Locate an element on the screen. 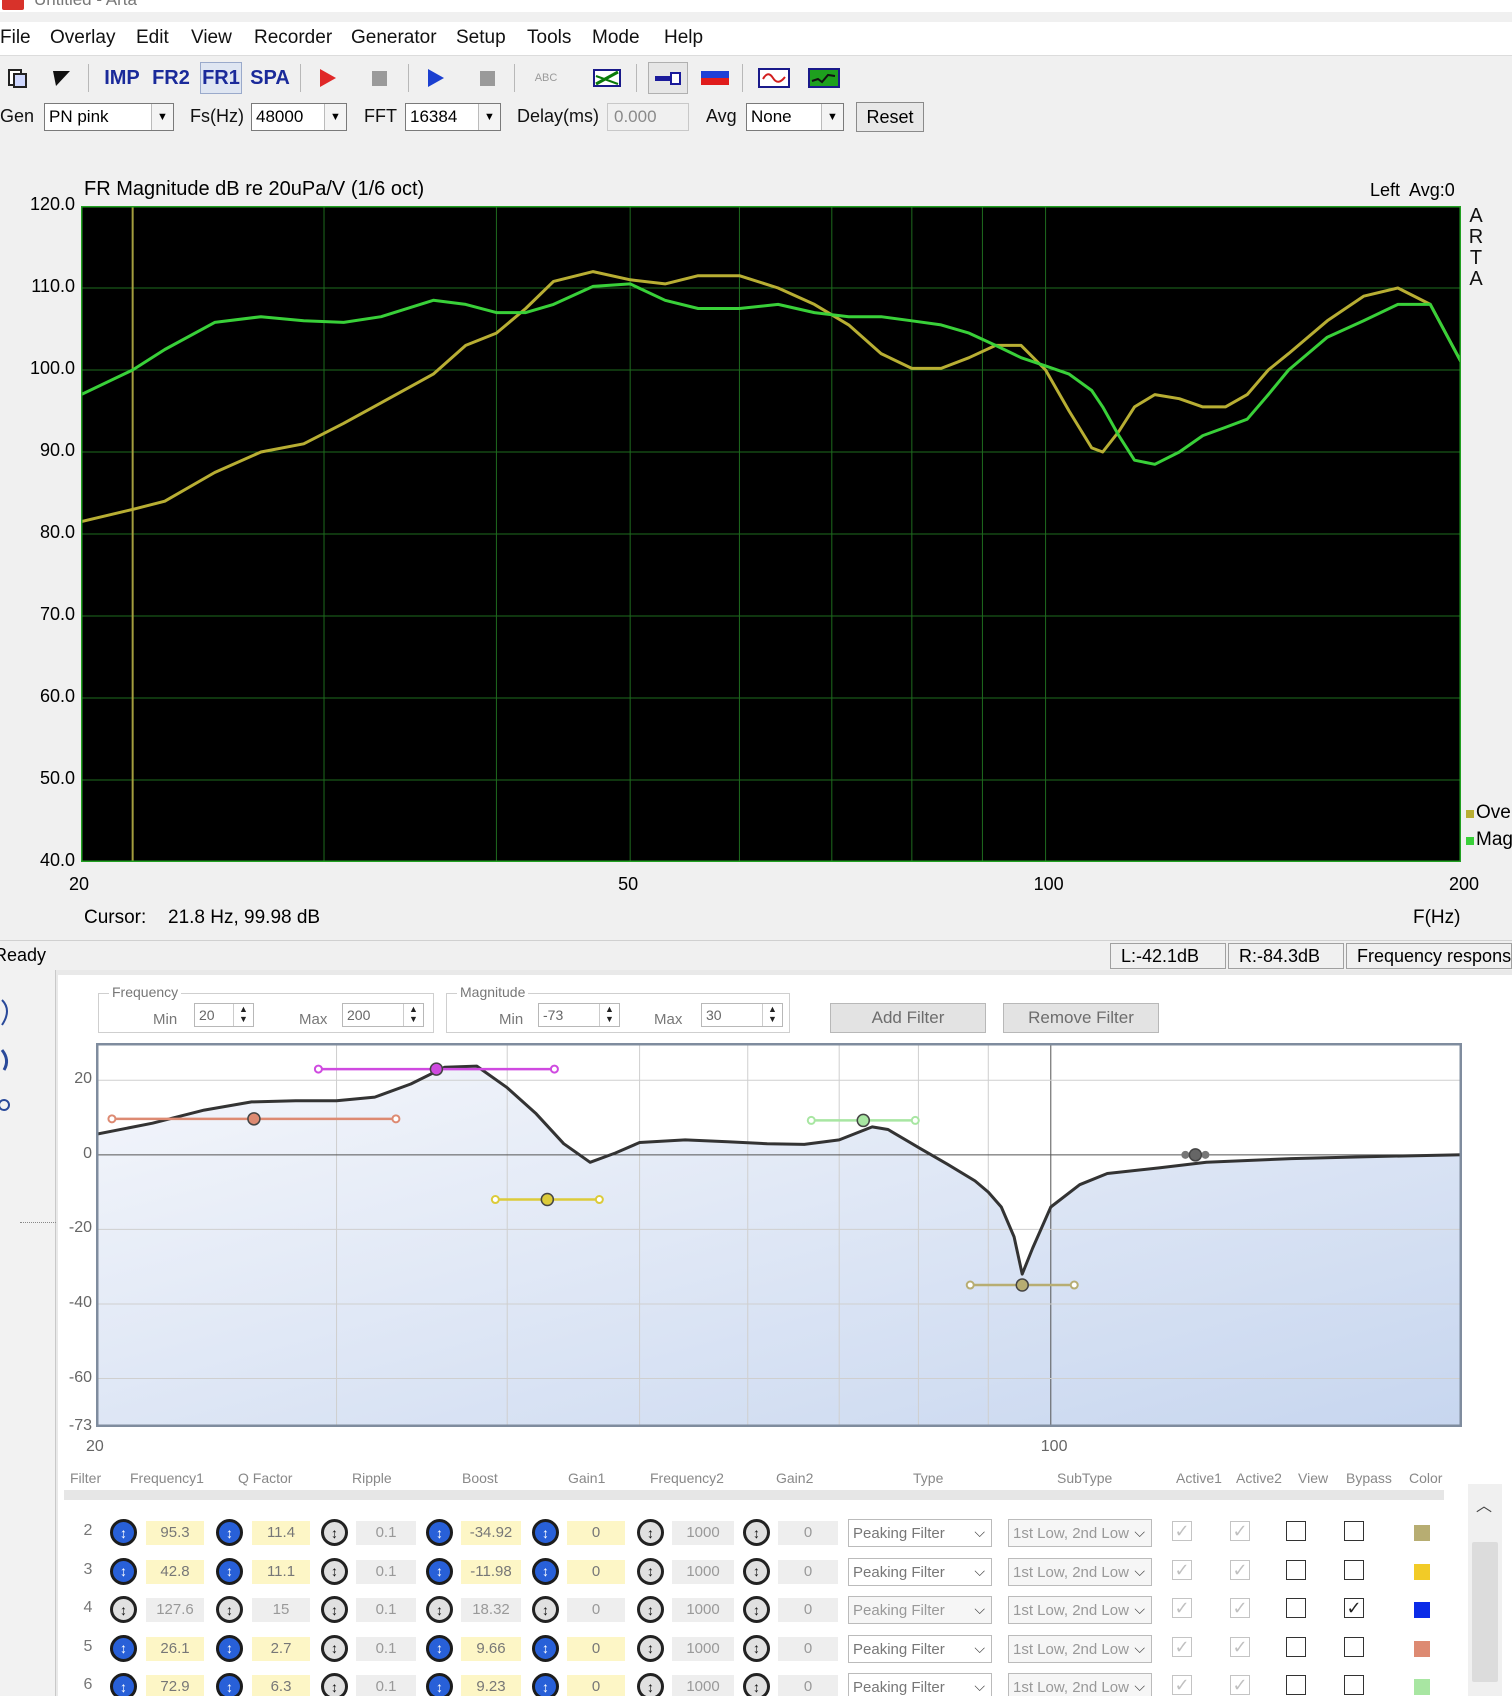 The image size is (1512, 1696). imp-button: IMP is located at coordinates (122, 78).